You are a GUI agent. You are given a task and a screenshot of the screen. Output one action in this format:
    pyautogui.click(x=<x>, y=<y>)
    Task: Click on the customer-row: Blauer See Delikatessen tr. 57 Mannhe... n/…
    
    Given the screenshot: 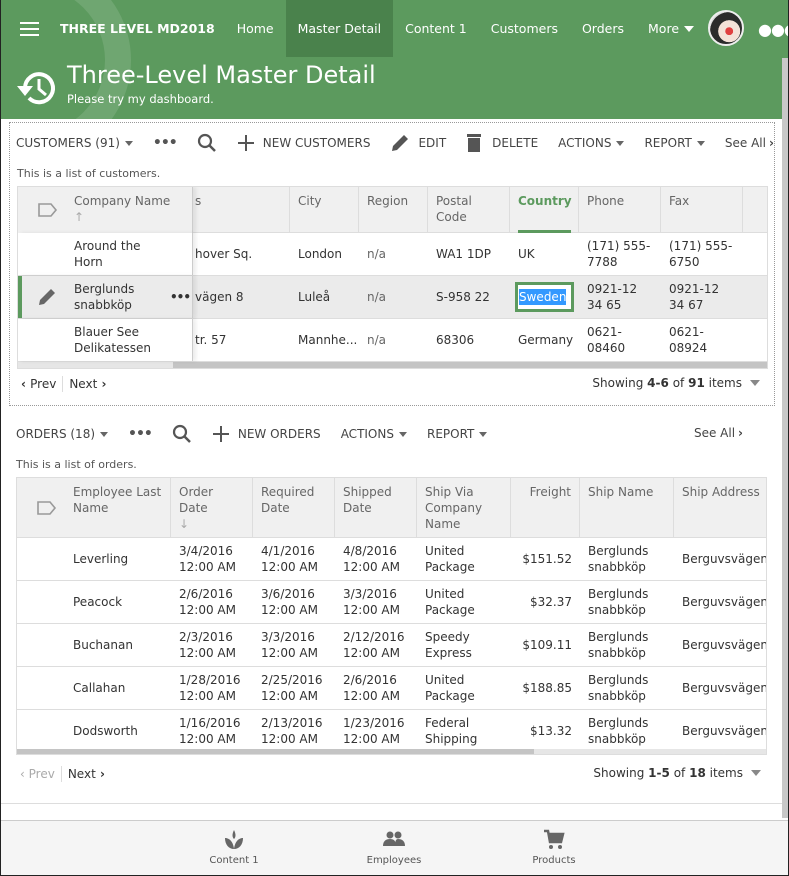 What is the action you would take?
    pyautogui.click(x=392, y=340)
    